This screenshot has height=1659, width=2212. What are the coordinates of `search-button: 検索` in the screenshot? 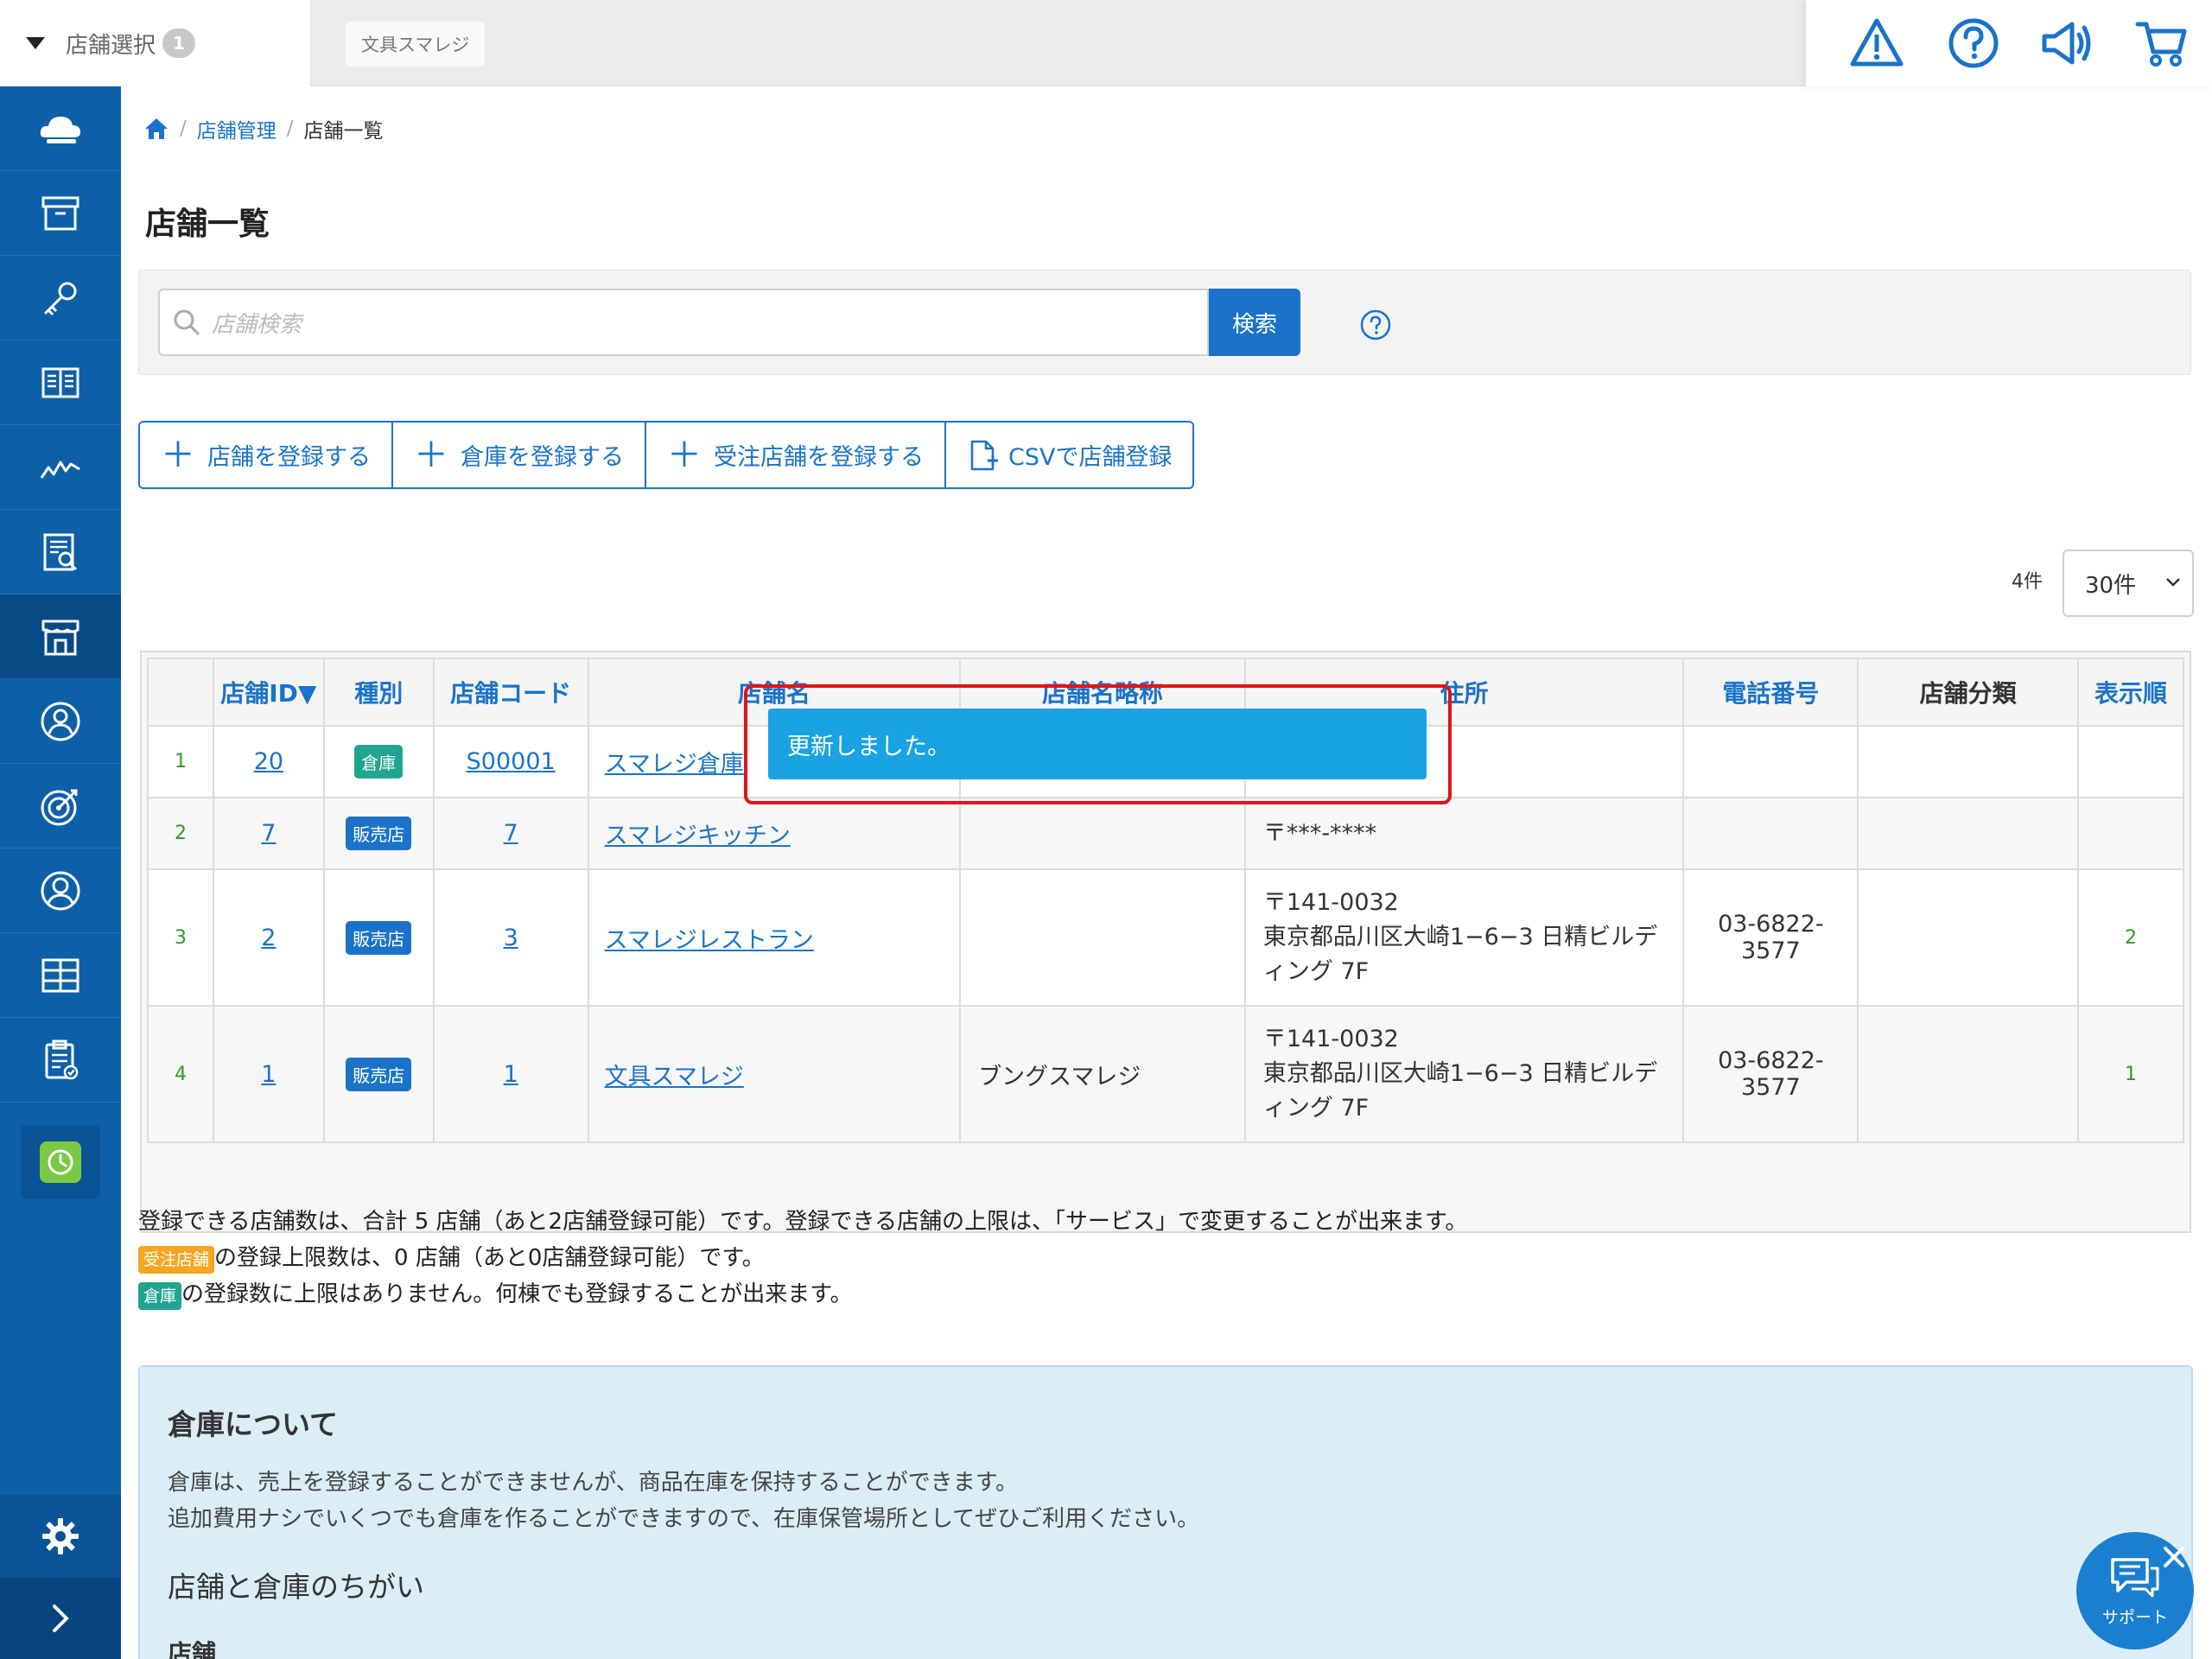 It's located at (1254, 322).